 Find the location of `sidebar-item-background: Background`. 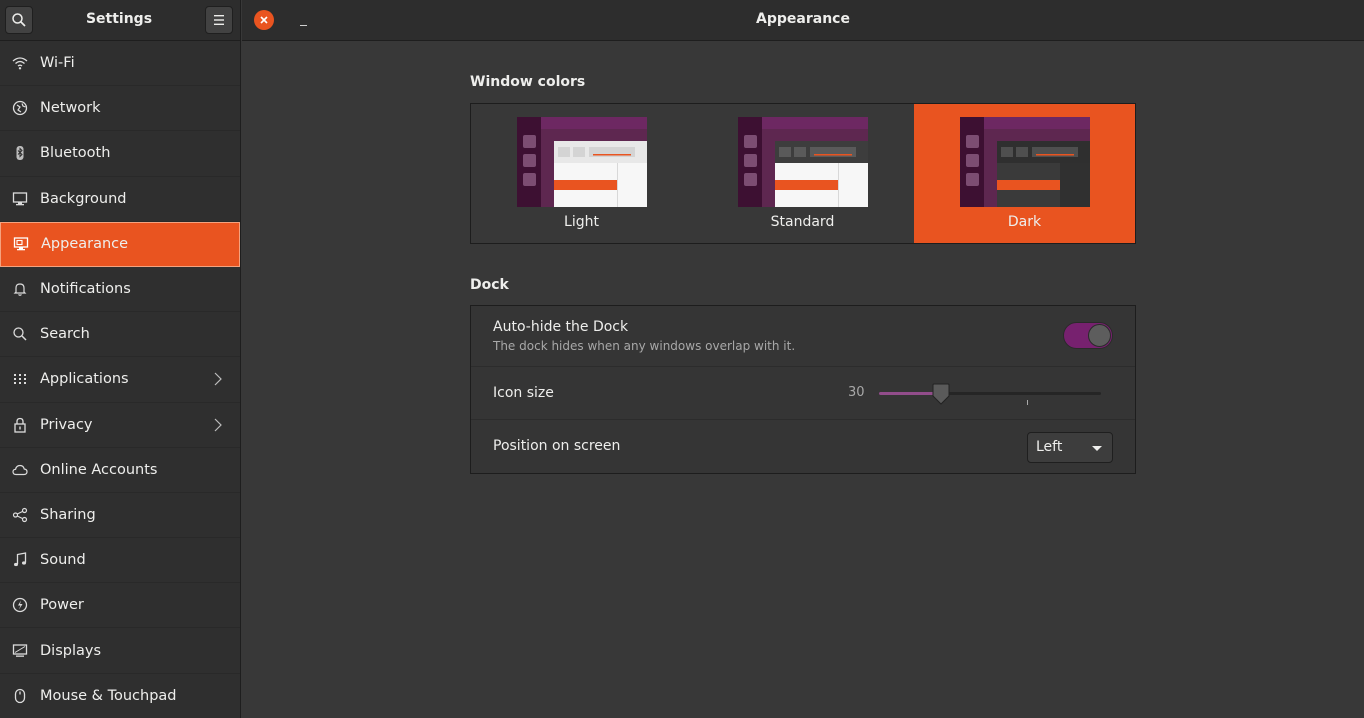

sidebar-item-background: Background is located at coordinates (120, 199).